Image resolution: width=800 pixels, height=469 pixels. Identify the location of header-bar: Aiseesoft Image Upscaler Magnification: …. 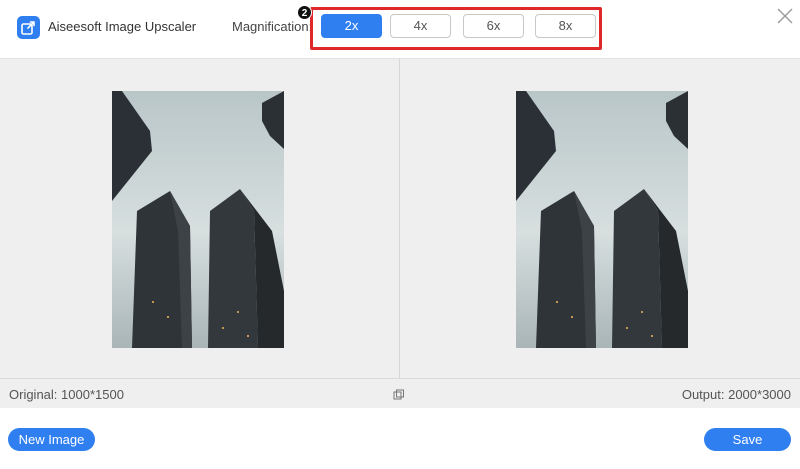
(400, 29).